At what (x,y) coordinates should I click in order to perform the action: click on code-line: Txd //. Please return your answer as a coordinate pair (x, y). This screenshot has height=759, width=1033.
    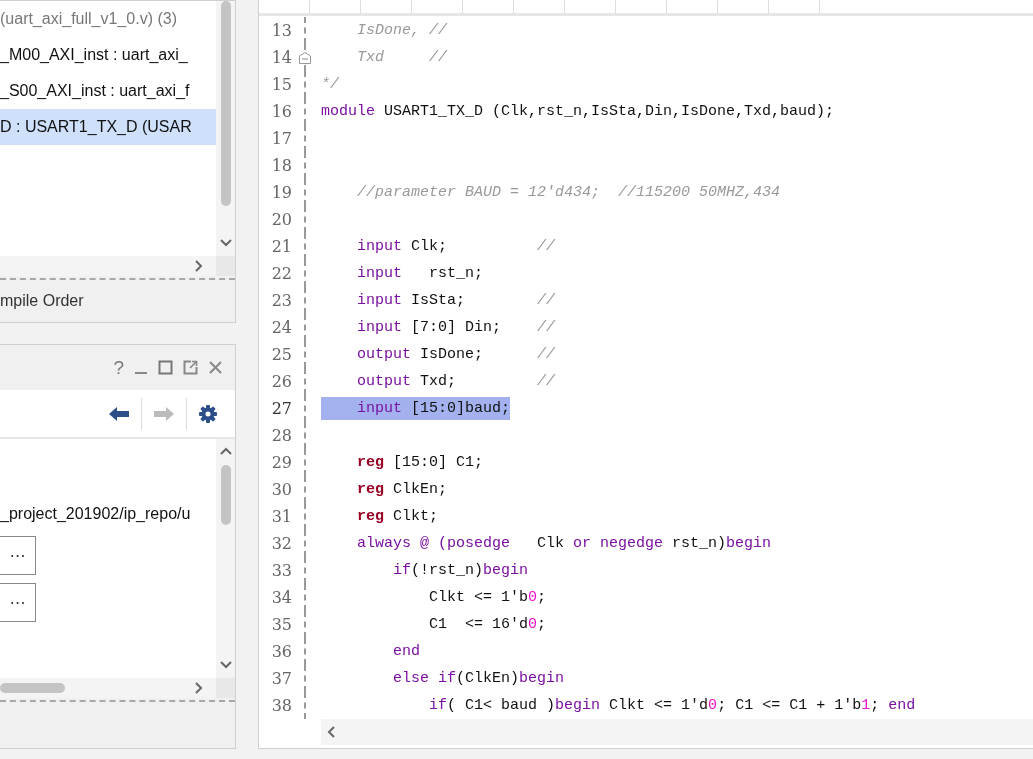
    Looking at the image, I should click on (402, 58).